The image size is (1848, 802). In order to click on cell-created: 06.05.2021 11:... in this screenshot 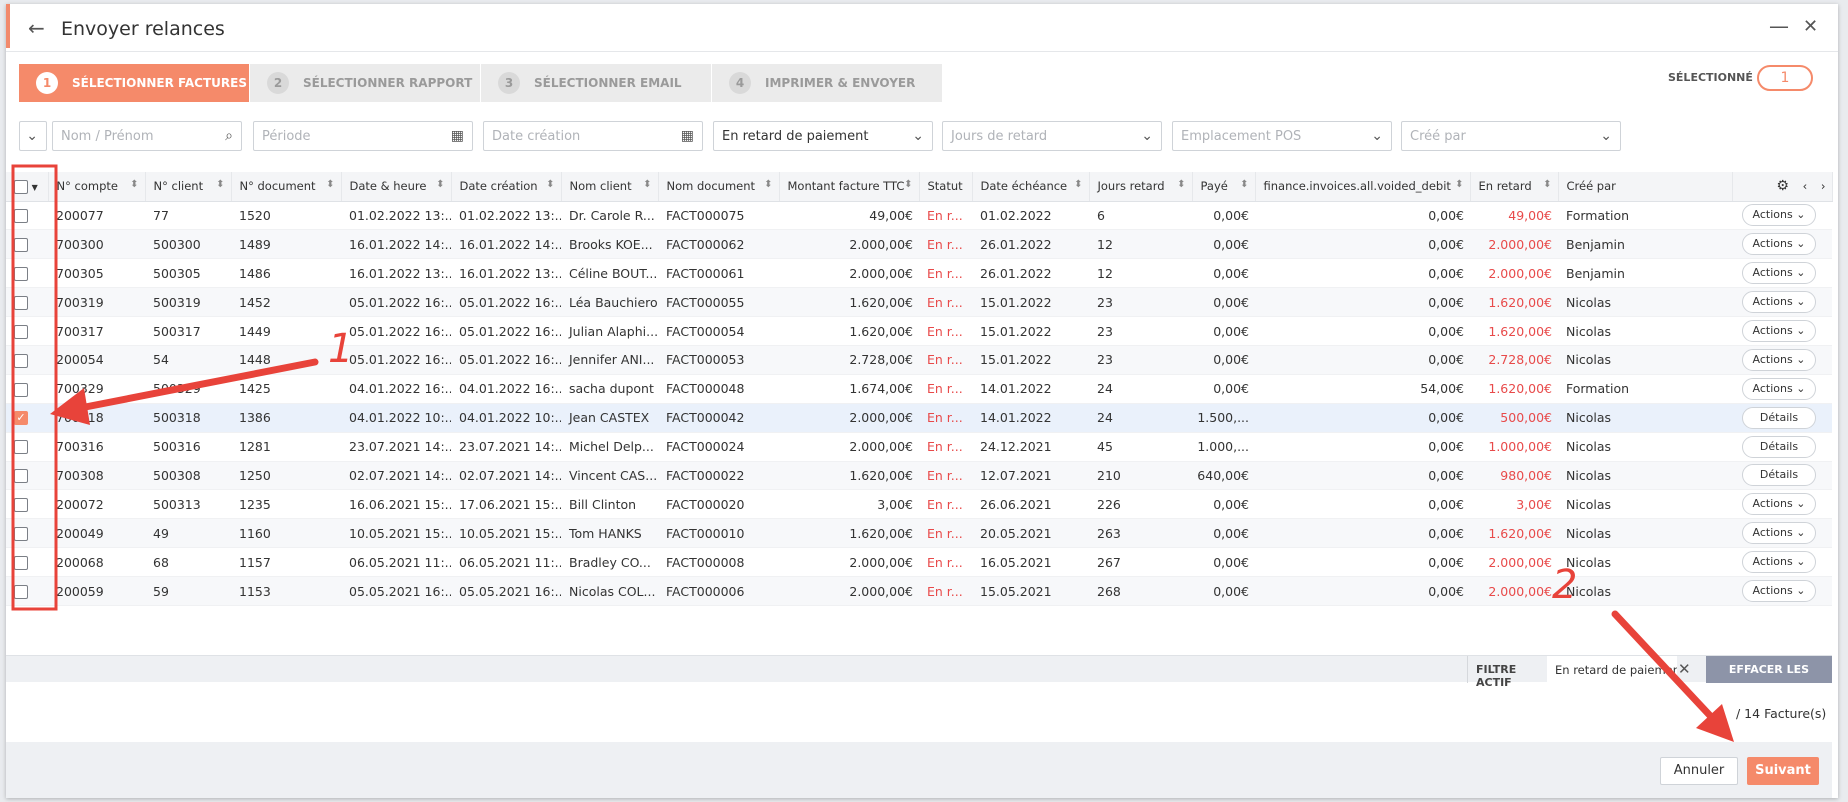, I will do `click(506, 562)`.